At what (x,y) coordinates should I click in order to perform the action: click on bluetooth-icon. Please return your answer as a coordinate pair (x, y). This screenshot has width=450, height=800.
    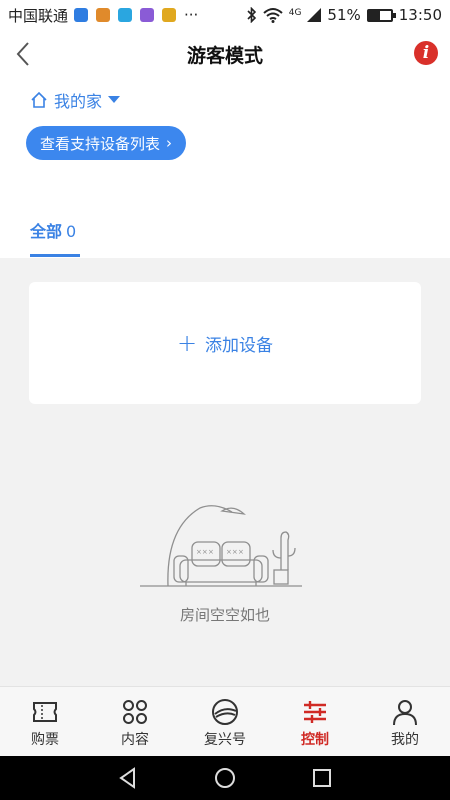
    Looking at the image, I should click on (251, 15).